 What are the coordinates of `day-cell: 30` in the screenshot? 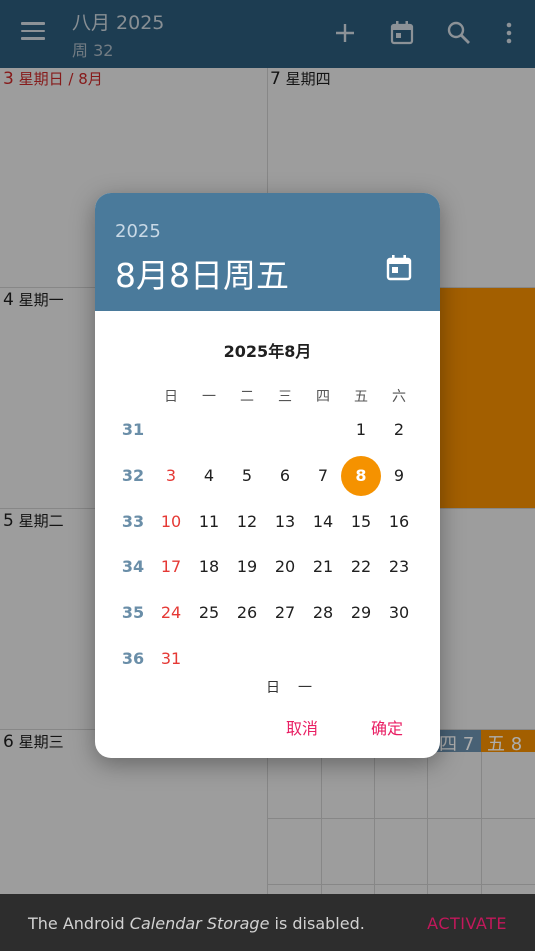 It's located at (399, 613).